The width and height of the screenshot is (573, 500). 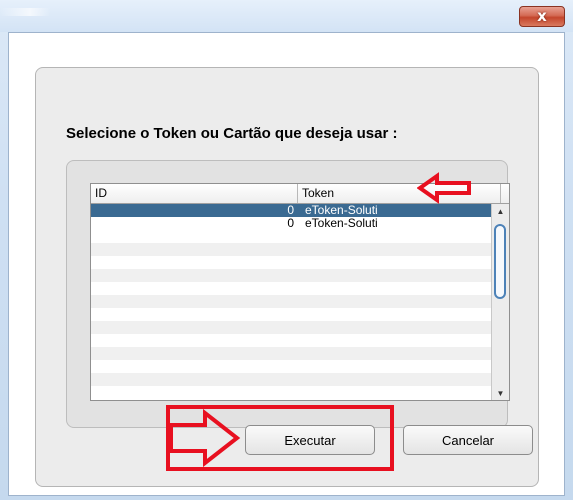 What do you see at coordinates (505, 193) in the screenshot?
I see `column-header-corner` at bounding box center [505, 193].